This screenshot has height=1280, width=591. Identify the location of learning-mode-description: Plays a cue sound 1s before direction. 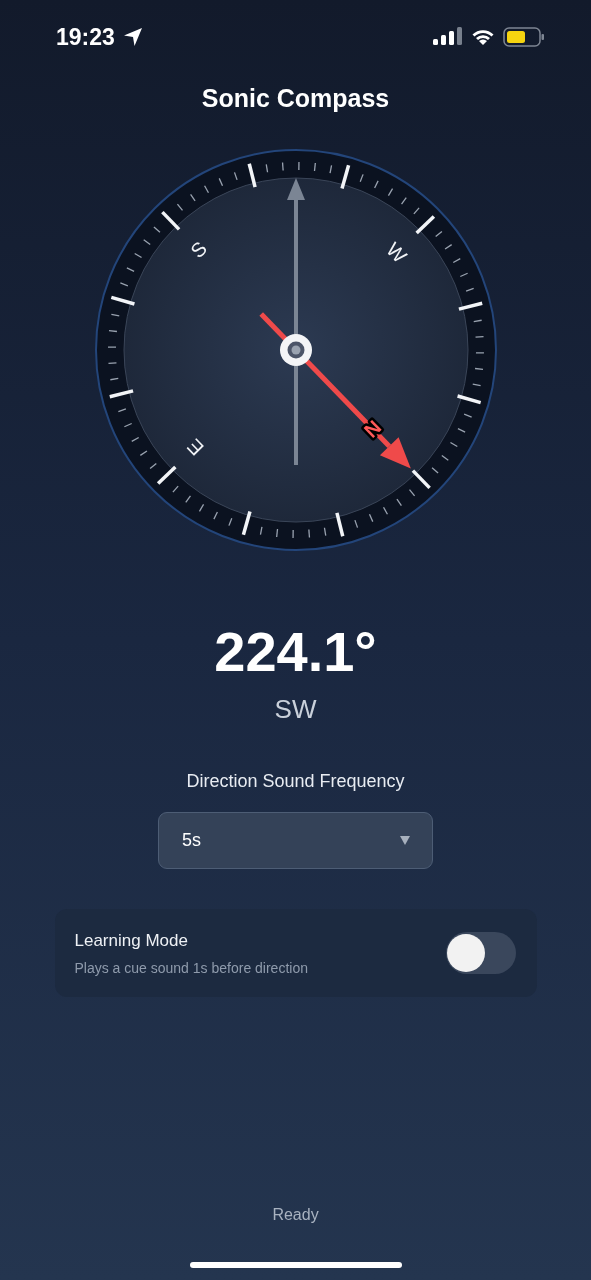
(191, 967).